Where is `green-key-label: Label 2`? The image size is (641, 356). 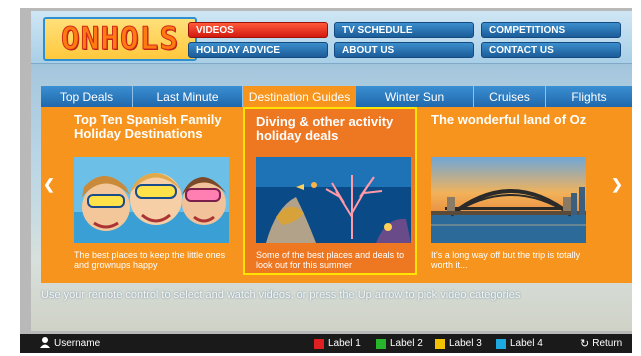
green-key-label: Label 2 is located at coordinates (406, 343).